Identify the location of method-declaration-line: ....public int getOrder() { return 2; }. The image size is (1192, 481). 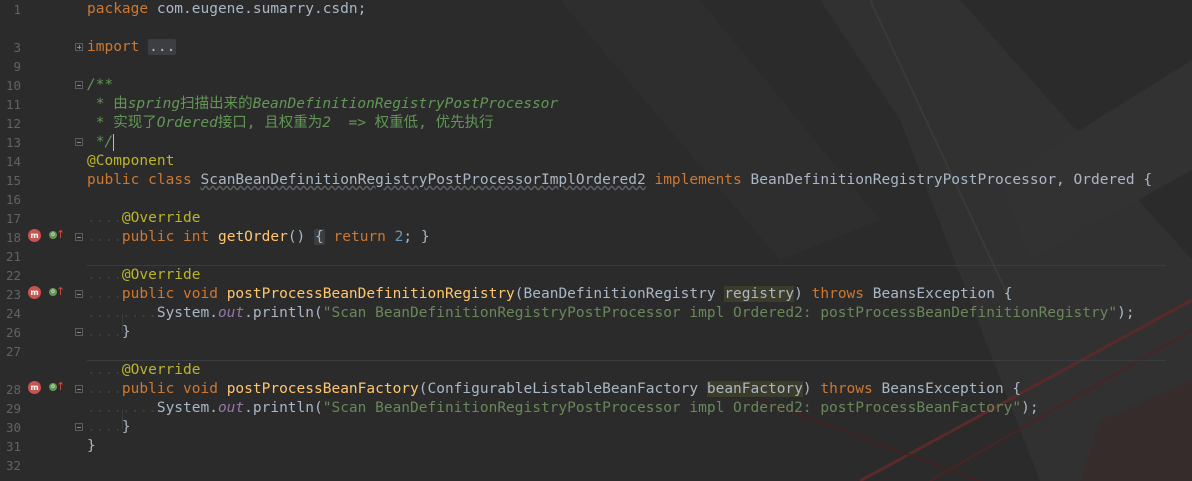
(258, 237).